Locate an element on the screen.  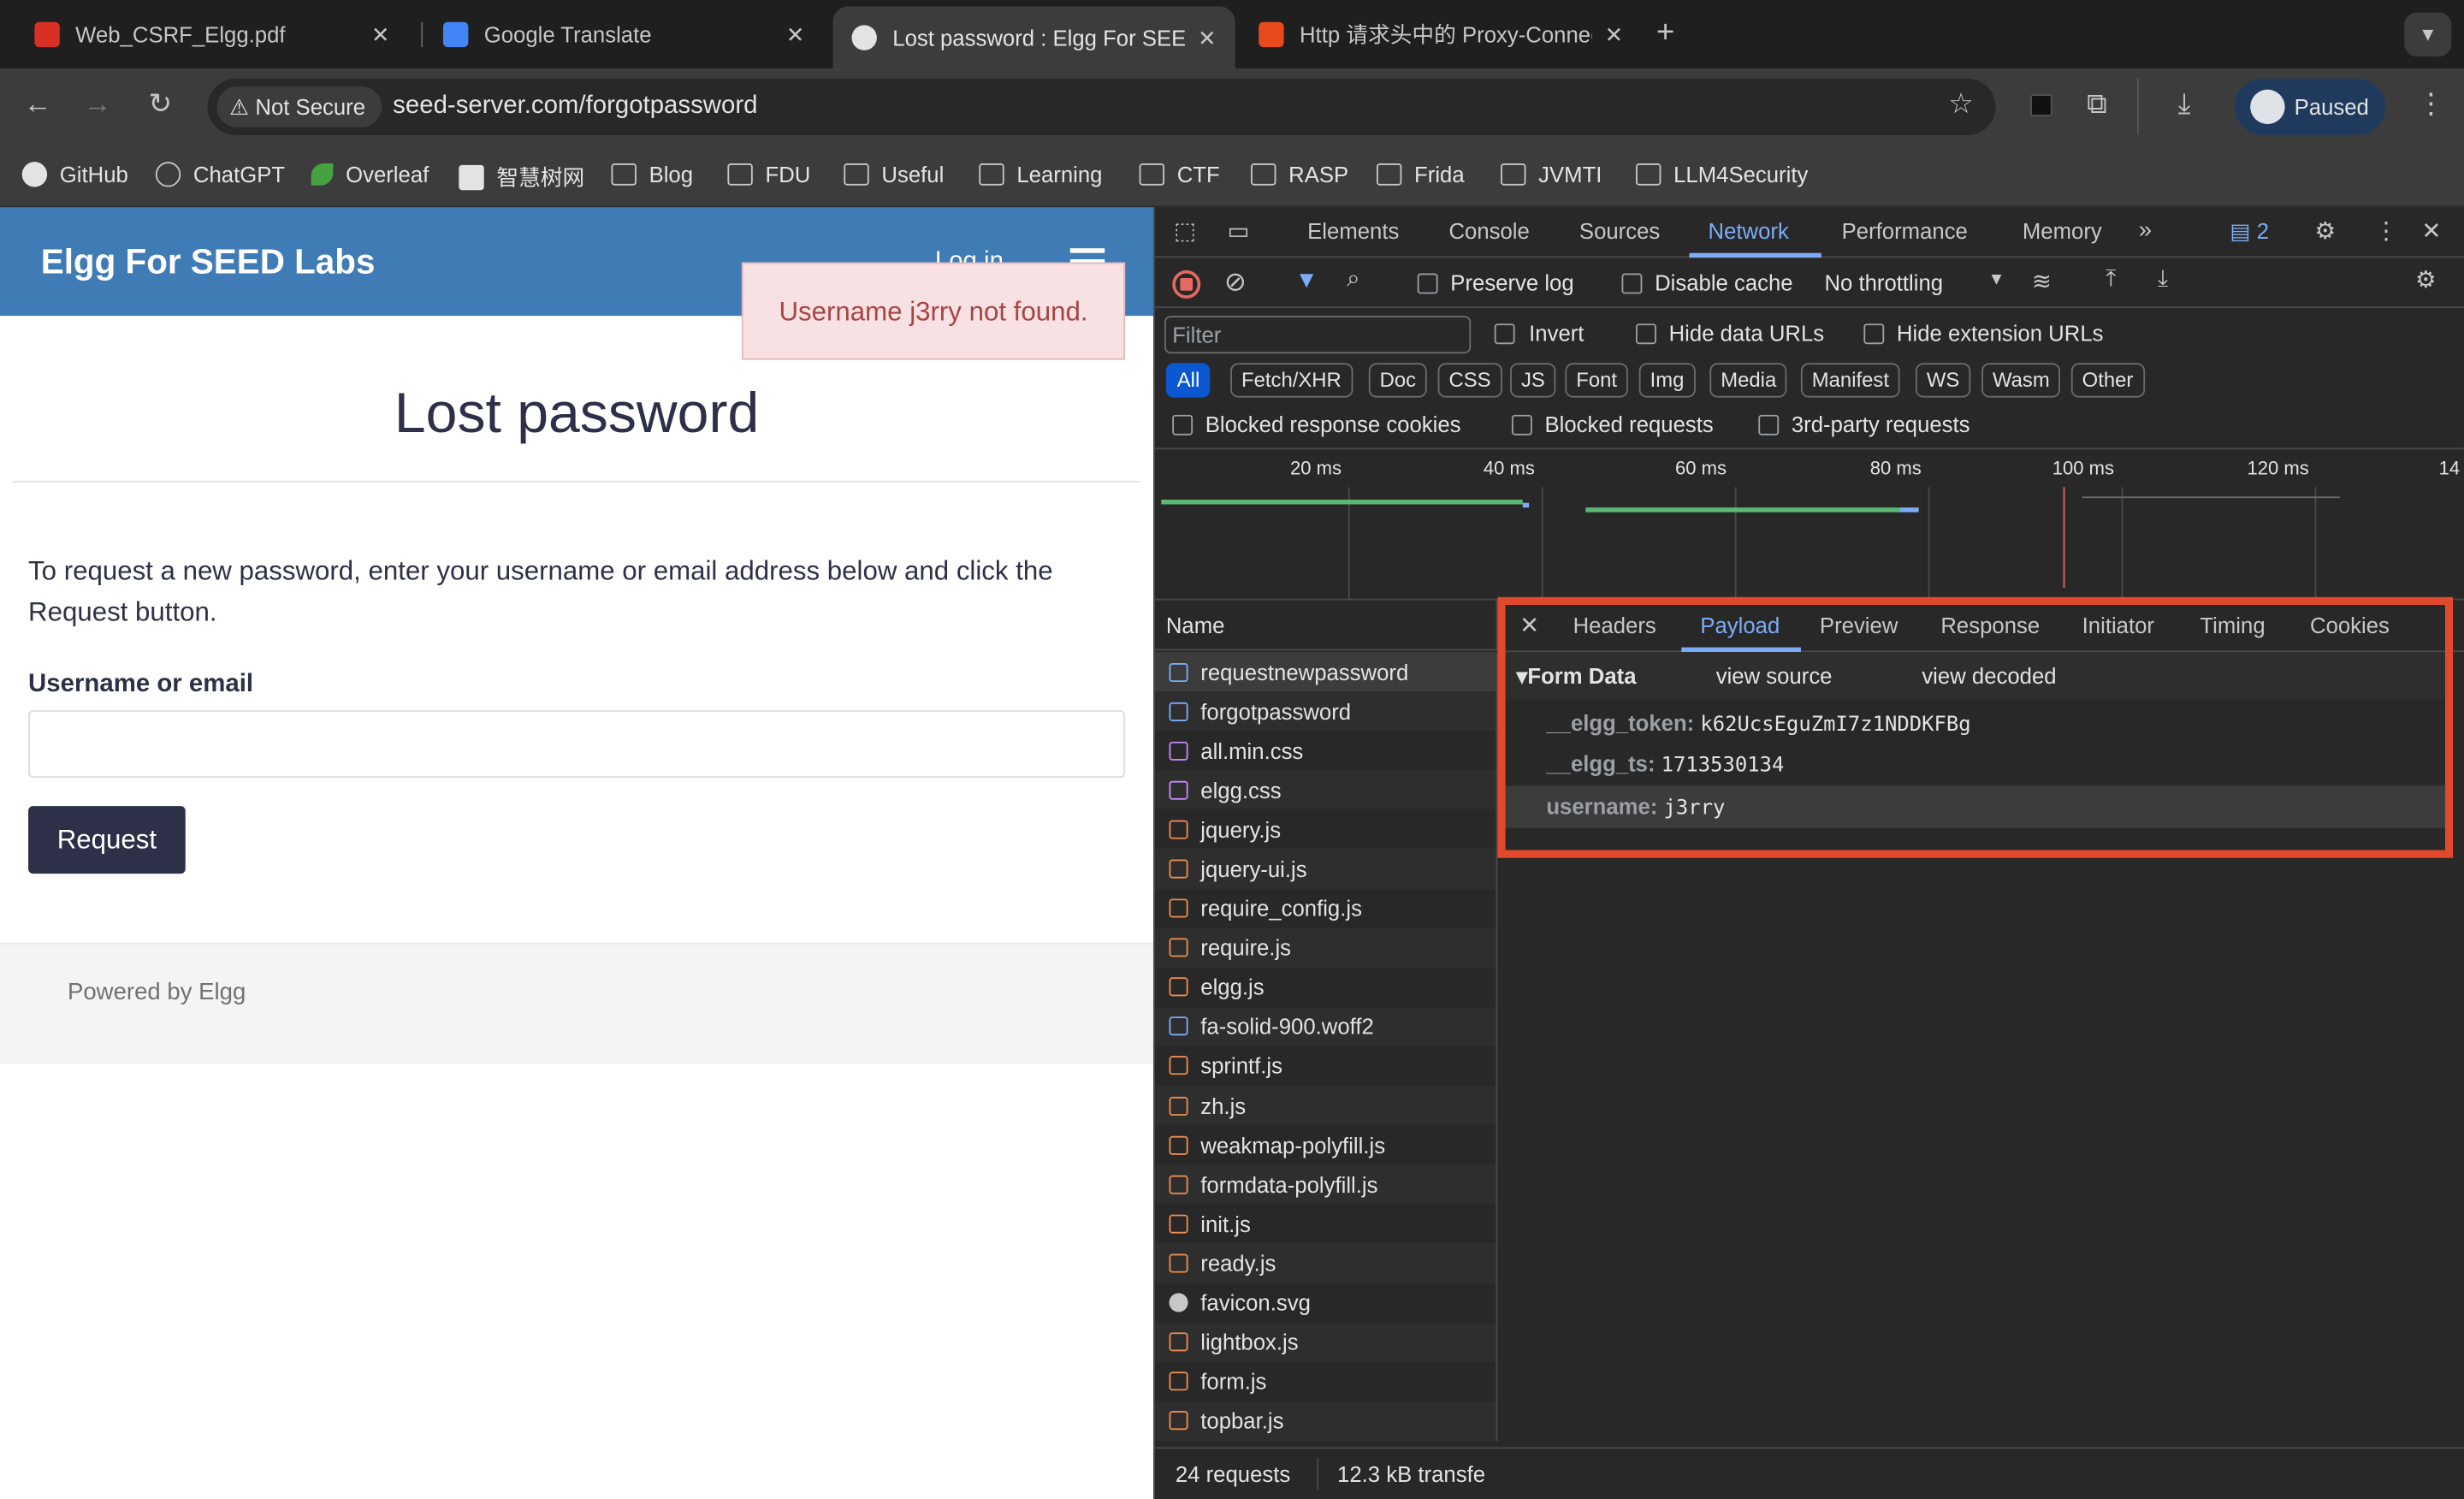
type-filter-font: Font is located at coordinates (1596, 381).